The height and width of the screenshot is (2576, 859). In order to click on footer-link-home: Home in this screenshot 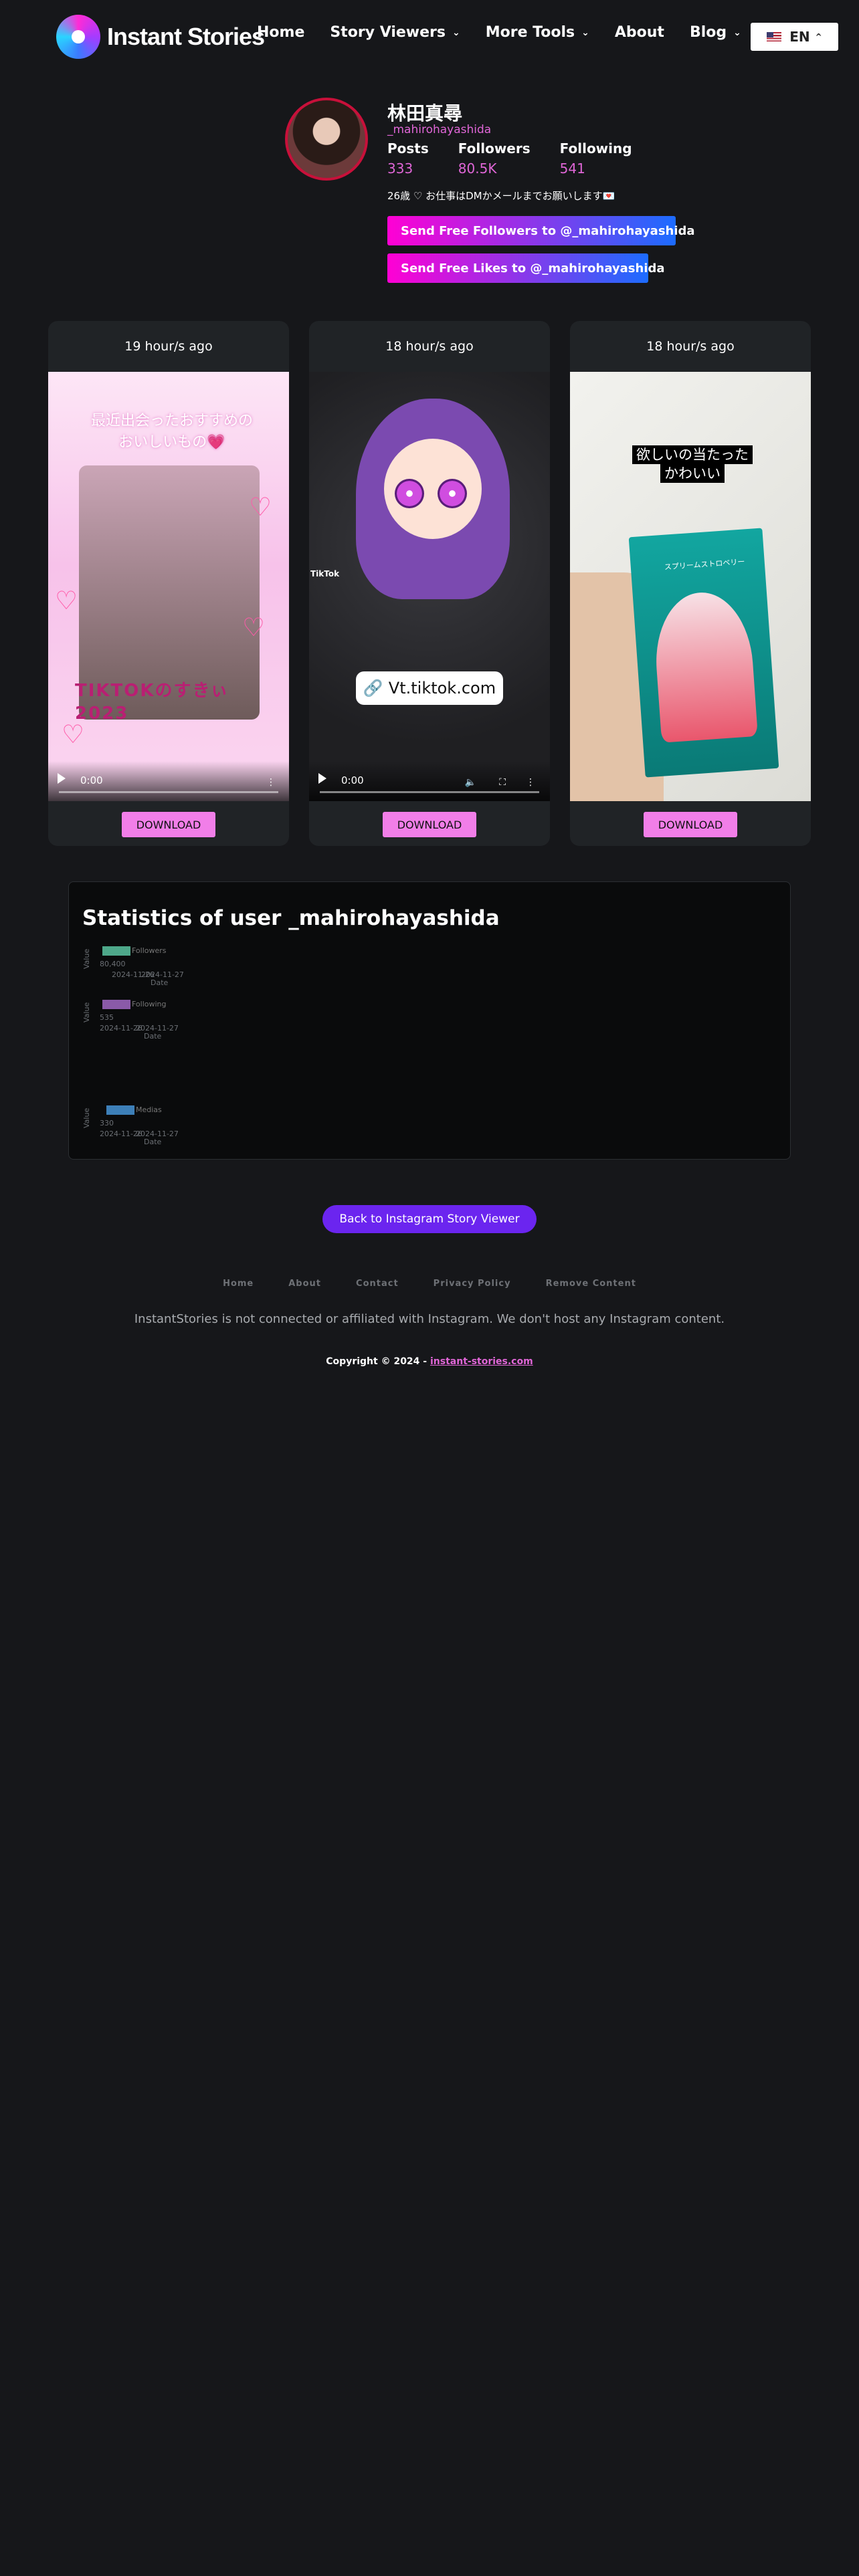, I will do `click(239, 1284)`.